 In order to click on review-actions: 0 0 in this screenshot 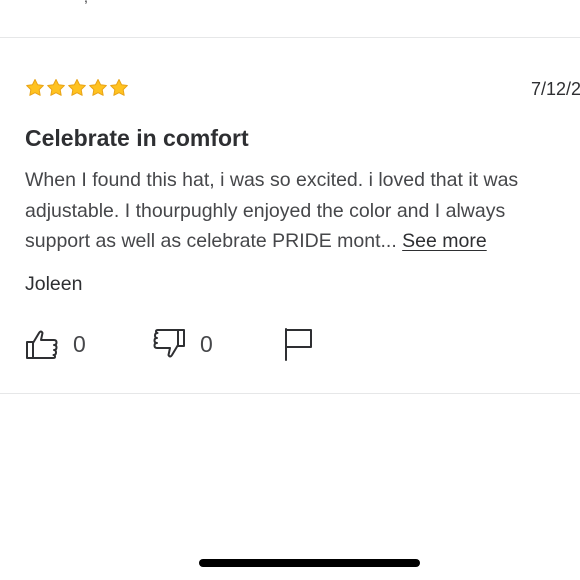, I will do `click(185, 344)`.